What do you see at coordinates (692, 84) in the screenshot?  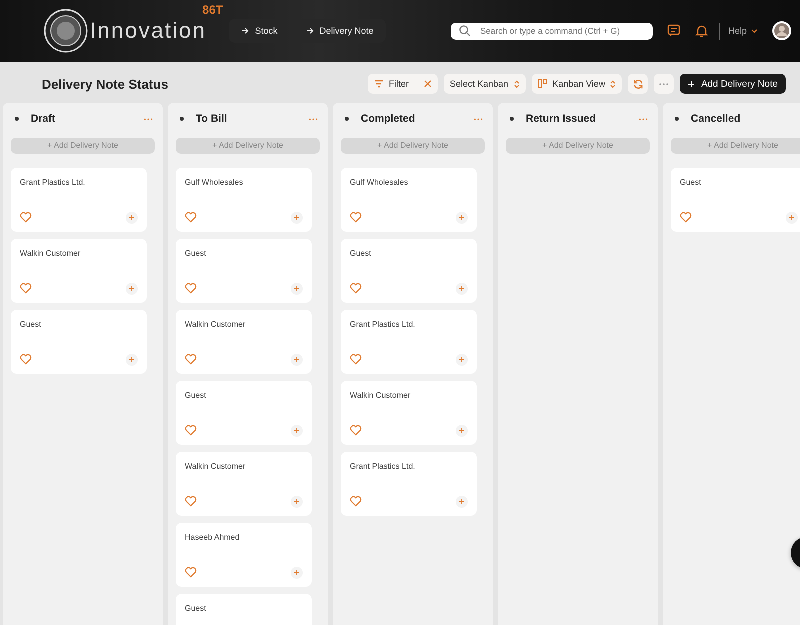 I see `plus-icon` at bounding box center [692, 84].